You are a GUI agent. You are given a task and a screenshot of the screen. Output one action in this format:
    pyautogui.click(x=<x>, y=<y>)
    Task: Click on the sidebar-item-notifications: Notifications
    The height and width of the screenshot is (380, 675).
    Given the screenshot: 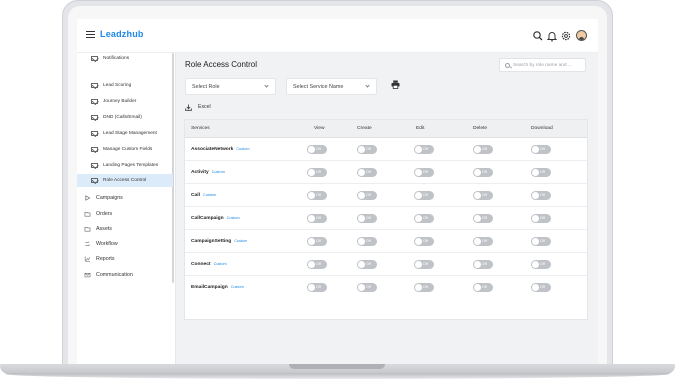 What is the action you would take?
    pyautogui.click(x=110, y=58)
    